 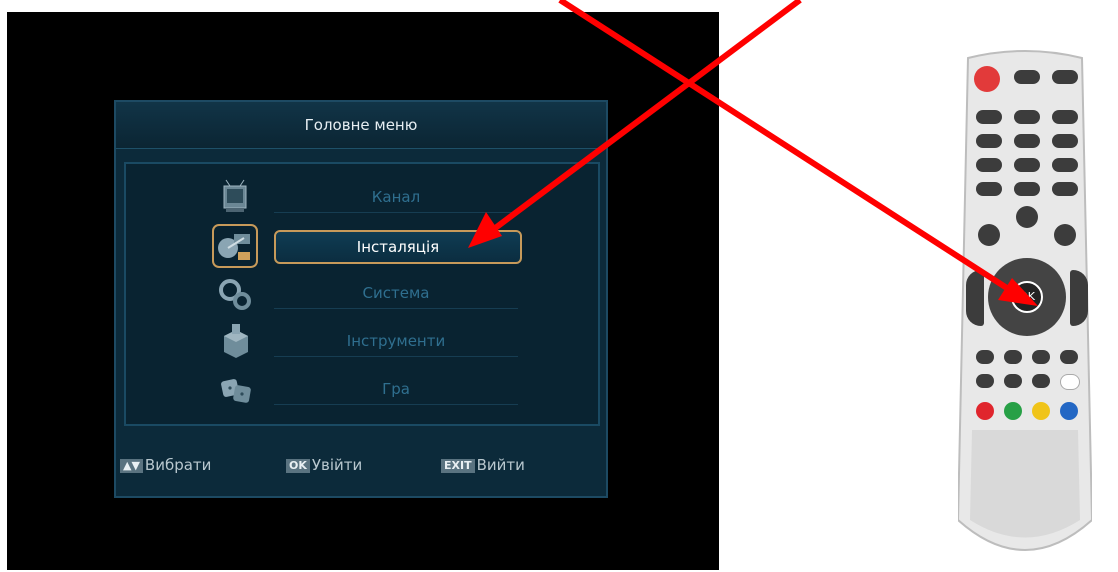 What do you see at coordinates (235, 246) in the screenshot?
I see `satellite-dish-icon` at bounding box center [235, 246].